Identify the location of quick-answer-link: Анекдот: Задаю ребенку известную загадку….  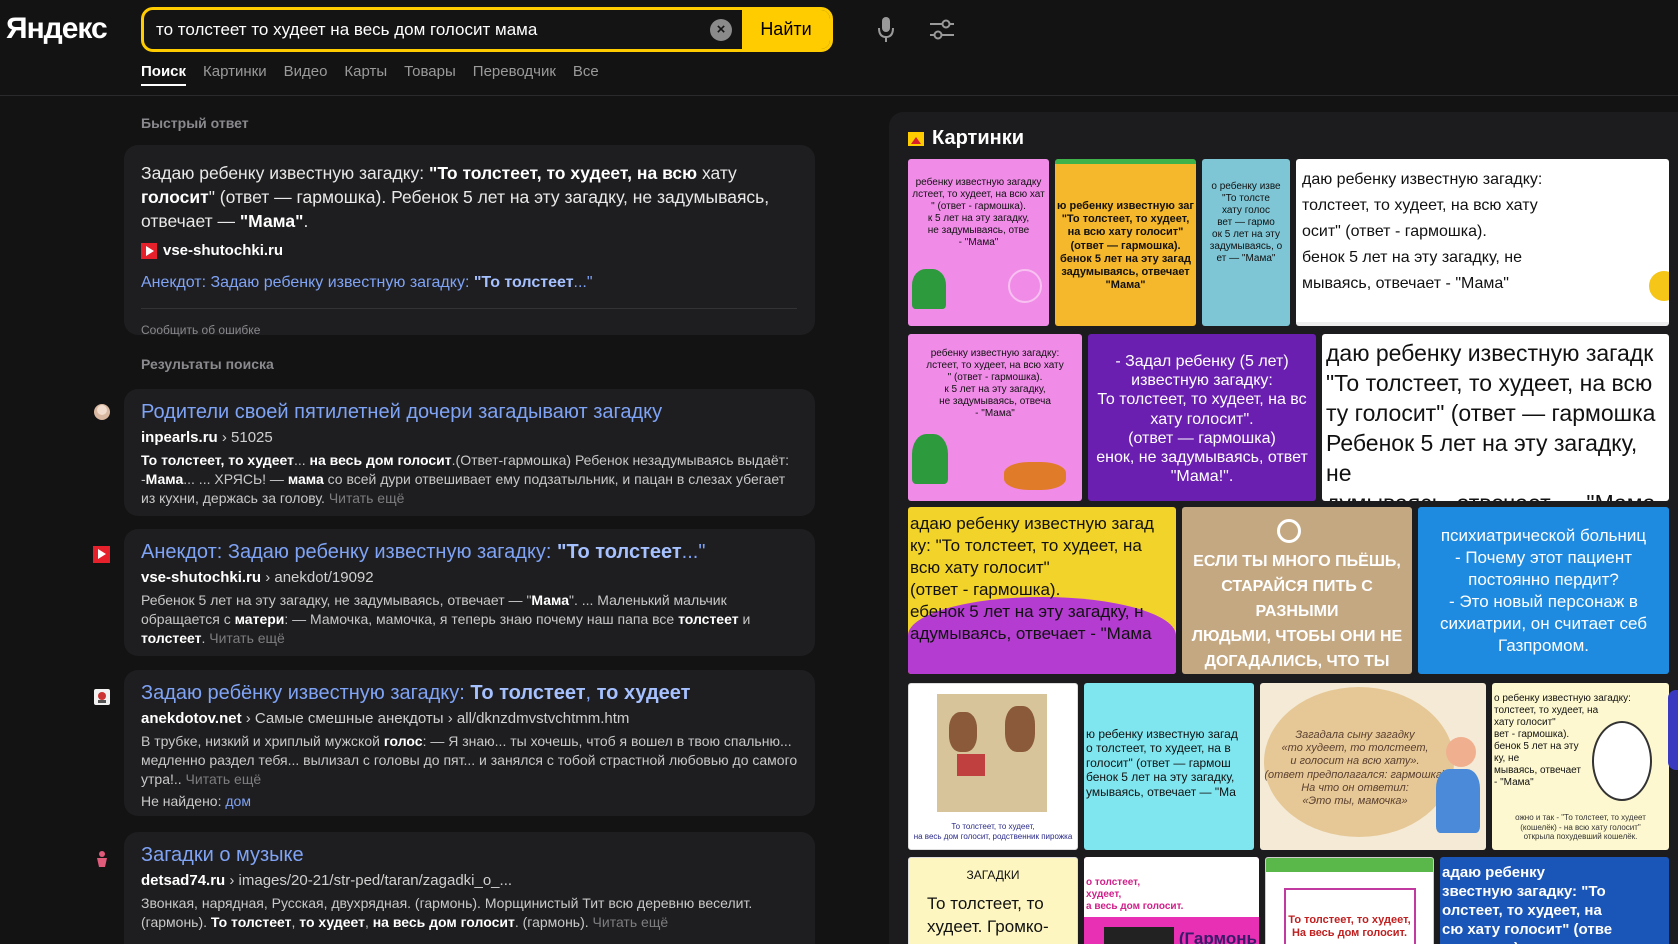
(367, 283).